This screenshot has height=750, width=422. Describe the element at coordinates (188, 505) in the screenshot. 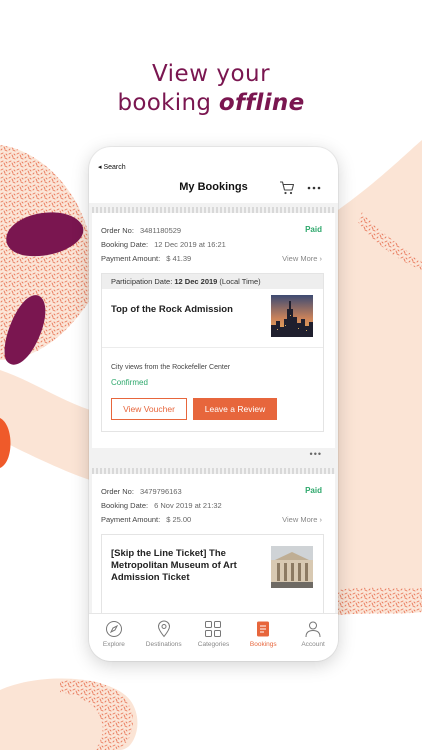

I see `booking-date: 6 Nov 2019 at 21:32` at that location.